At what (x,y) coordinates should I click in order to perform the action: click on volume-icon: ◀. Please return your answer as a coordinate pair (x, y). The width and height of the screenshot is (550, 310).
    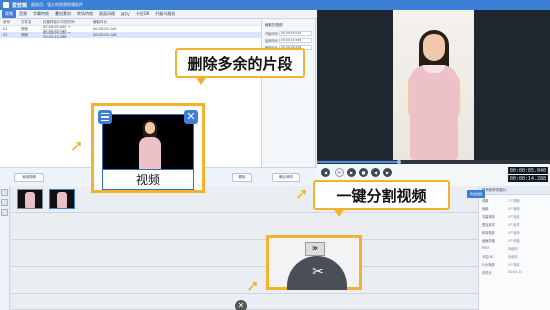
    Looking at the image, I should click on (325, 172).